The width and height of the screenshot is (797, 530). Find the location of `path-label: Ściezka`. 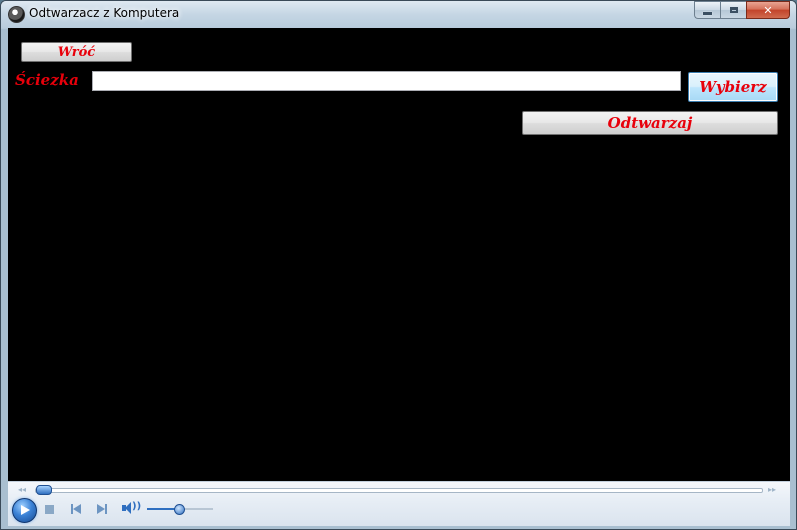

path-label: Ściezka is located at coordinates (47, 80).